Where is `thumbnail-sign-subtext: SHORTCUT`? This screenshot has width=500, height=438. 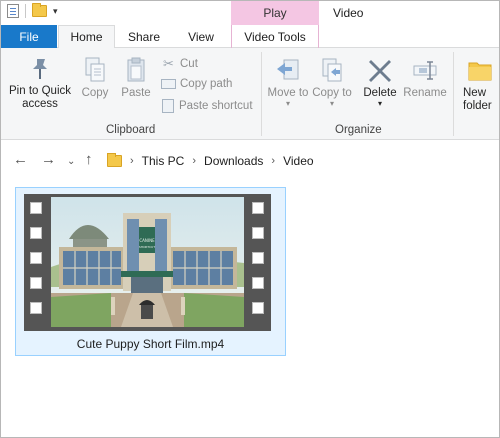 thumbnail-sign-subtext: SHORTCUT is located at coordinates (147, 247).